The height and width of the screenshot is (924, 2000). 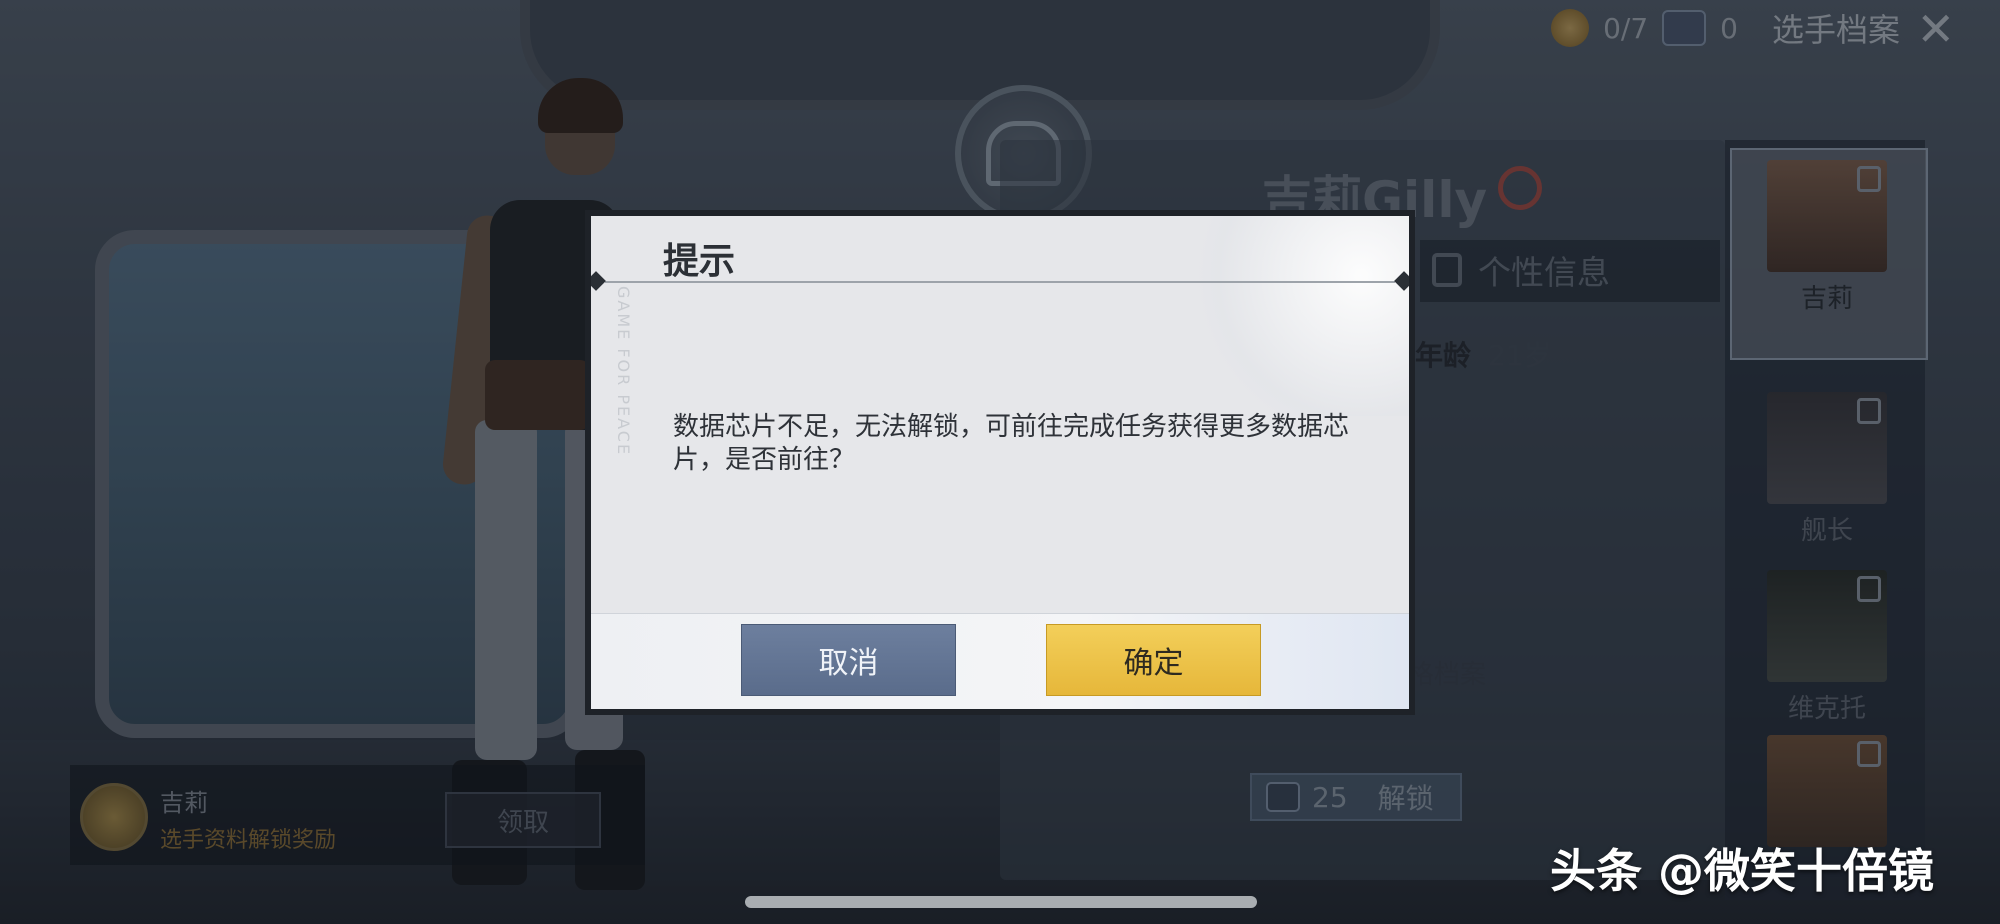 I want to click on dialog-title: 提示, so click(x=699, y=261).